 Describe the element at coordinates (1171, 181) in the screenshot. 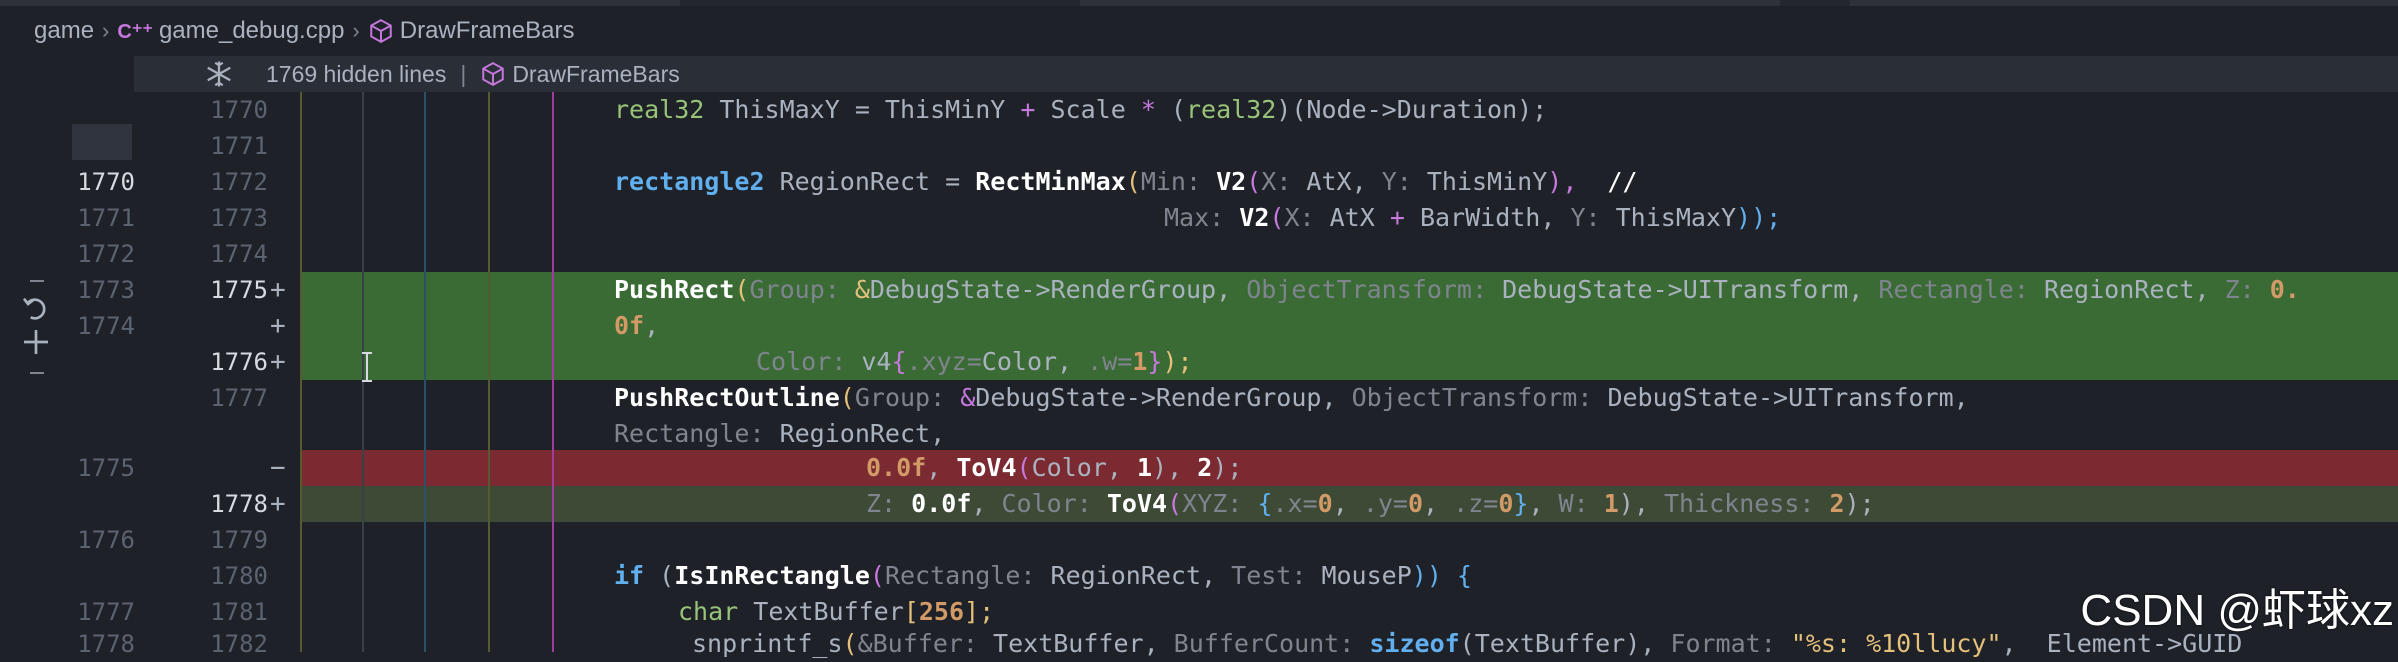

I see `inlay-hint: Min:` at that location.